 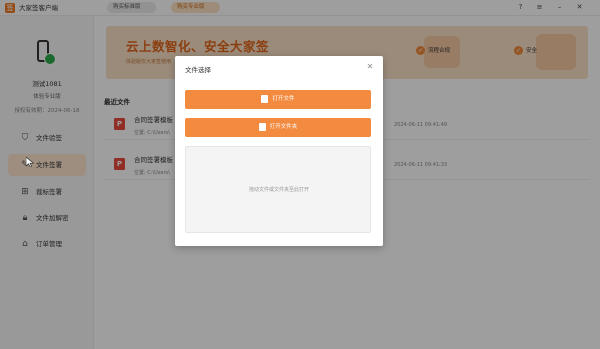 What do you see at coordinates (370, 67) in the screenshot?
I see `close-icon: ✕` at bounding box center [370, 67].